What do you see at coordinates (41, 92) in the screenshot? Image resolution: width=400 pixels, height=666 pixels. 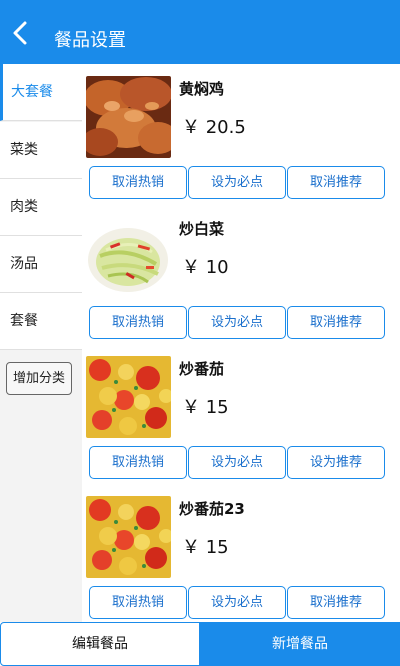 I see `sidebar-item-large-set: 大套餐` at bounding box center [41, 92].